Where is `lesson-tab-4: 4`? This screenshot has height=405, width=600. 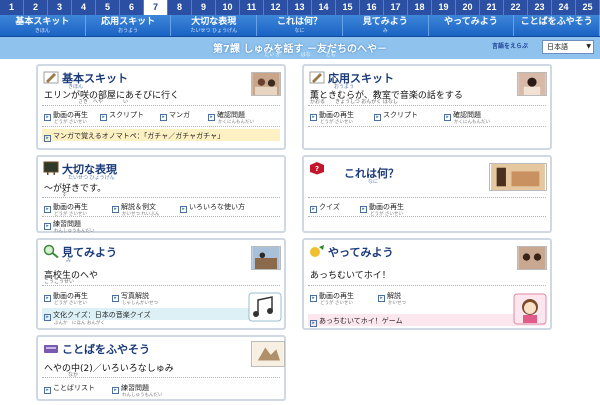
lesson-tab-4: 4 is located at coordinates (84, 7).